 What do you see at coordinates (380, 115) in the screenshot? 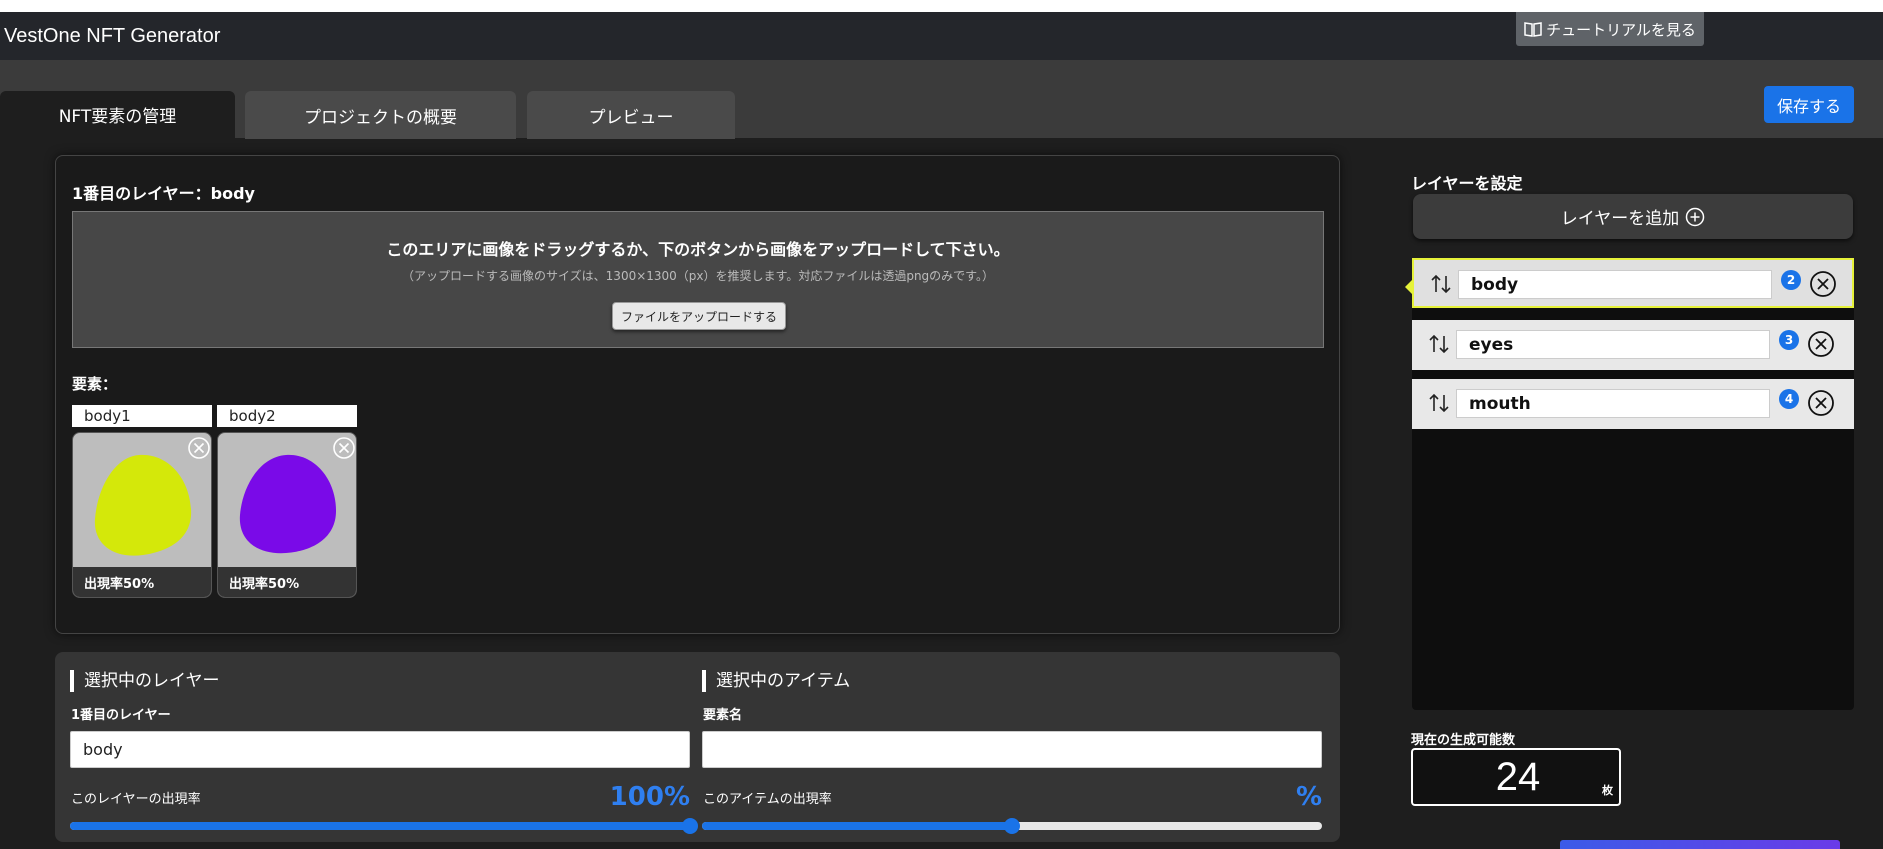
I see `tab-project-overview: プロジェクトの概要` at bounding box center [380, 115].